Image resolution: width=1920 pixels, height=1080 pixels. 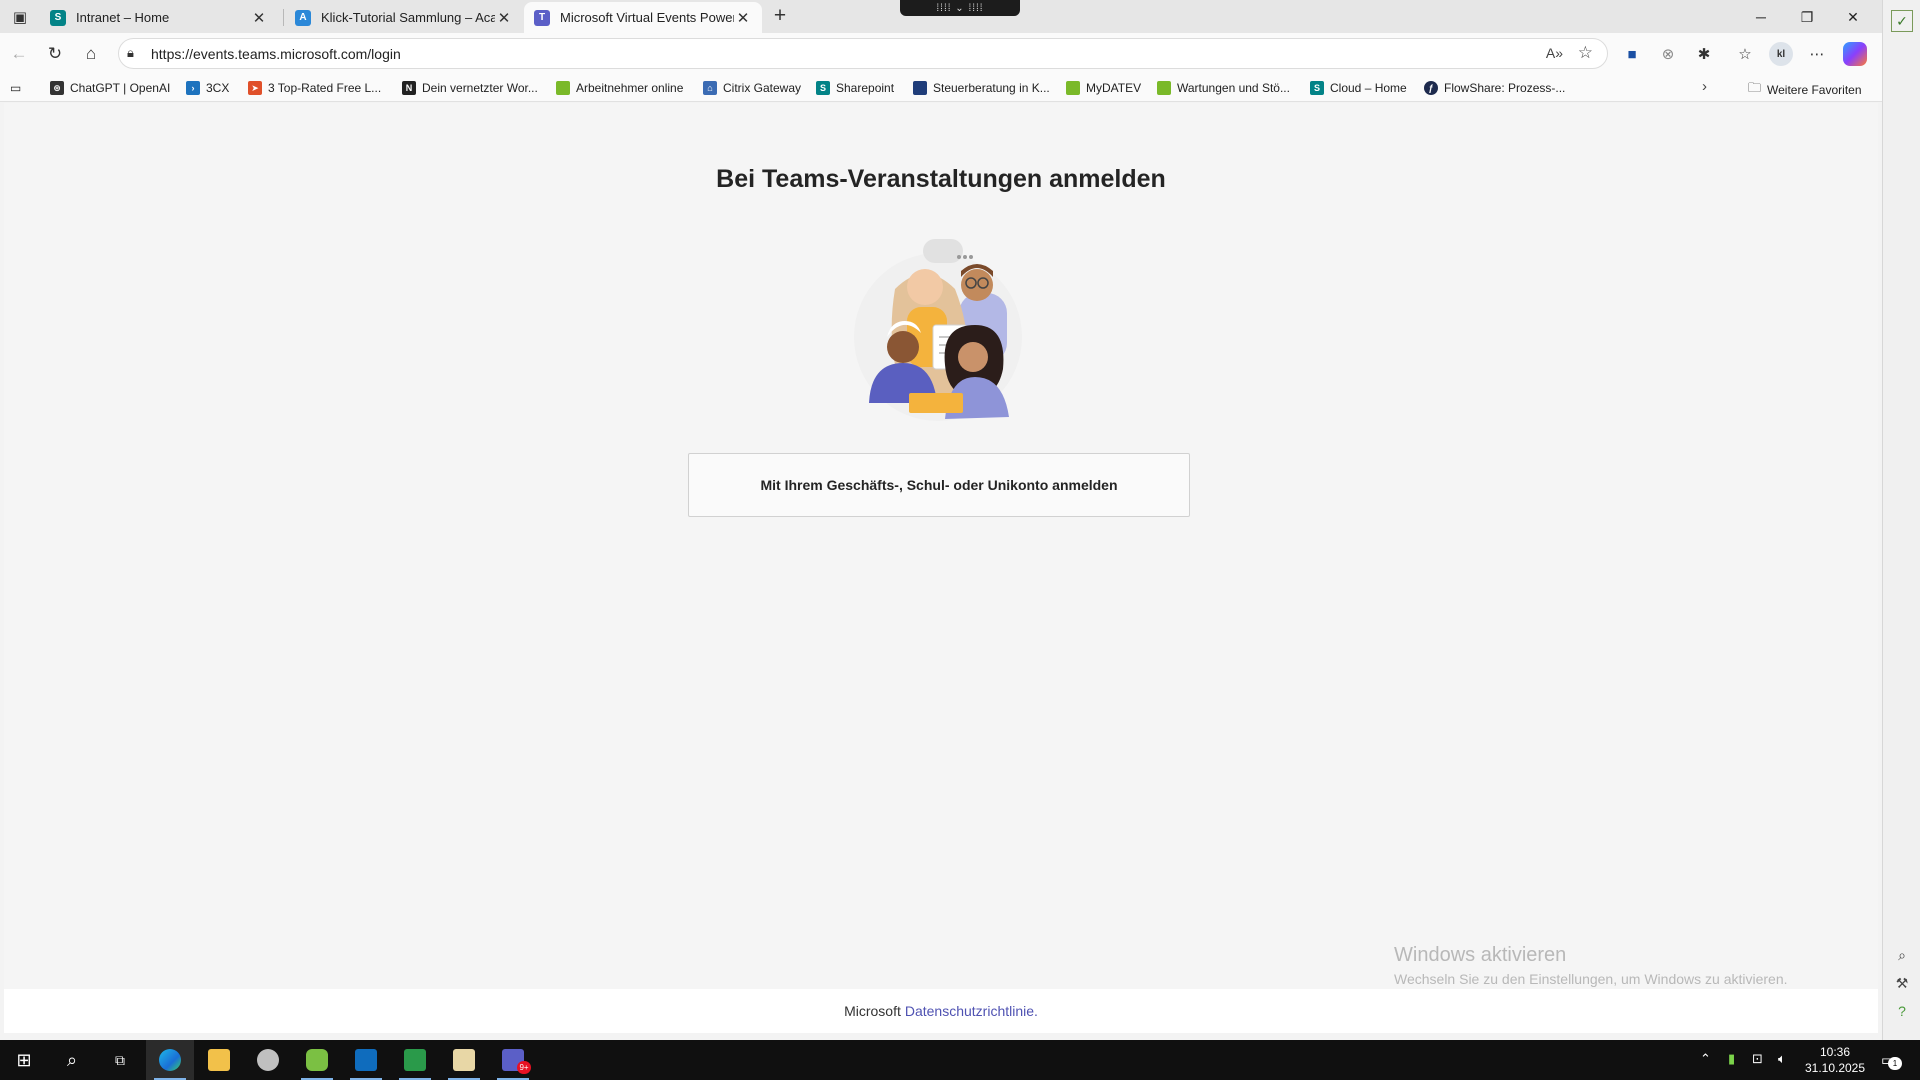 I want to click on favorites-icon: ☆, so click(x=1745, y=54).